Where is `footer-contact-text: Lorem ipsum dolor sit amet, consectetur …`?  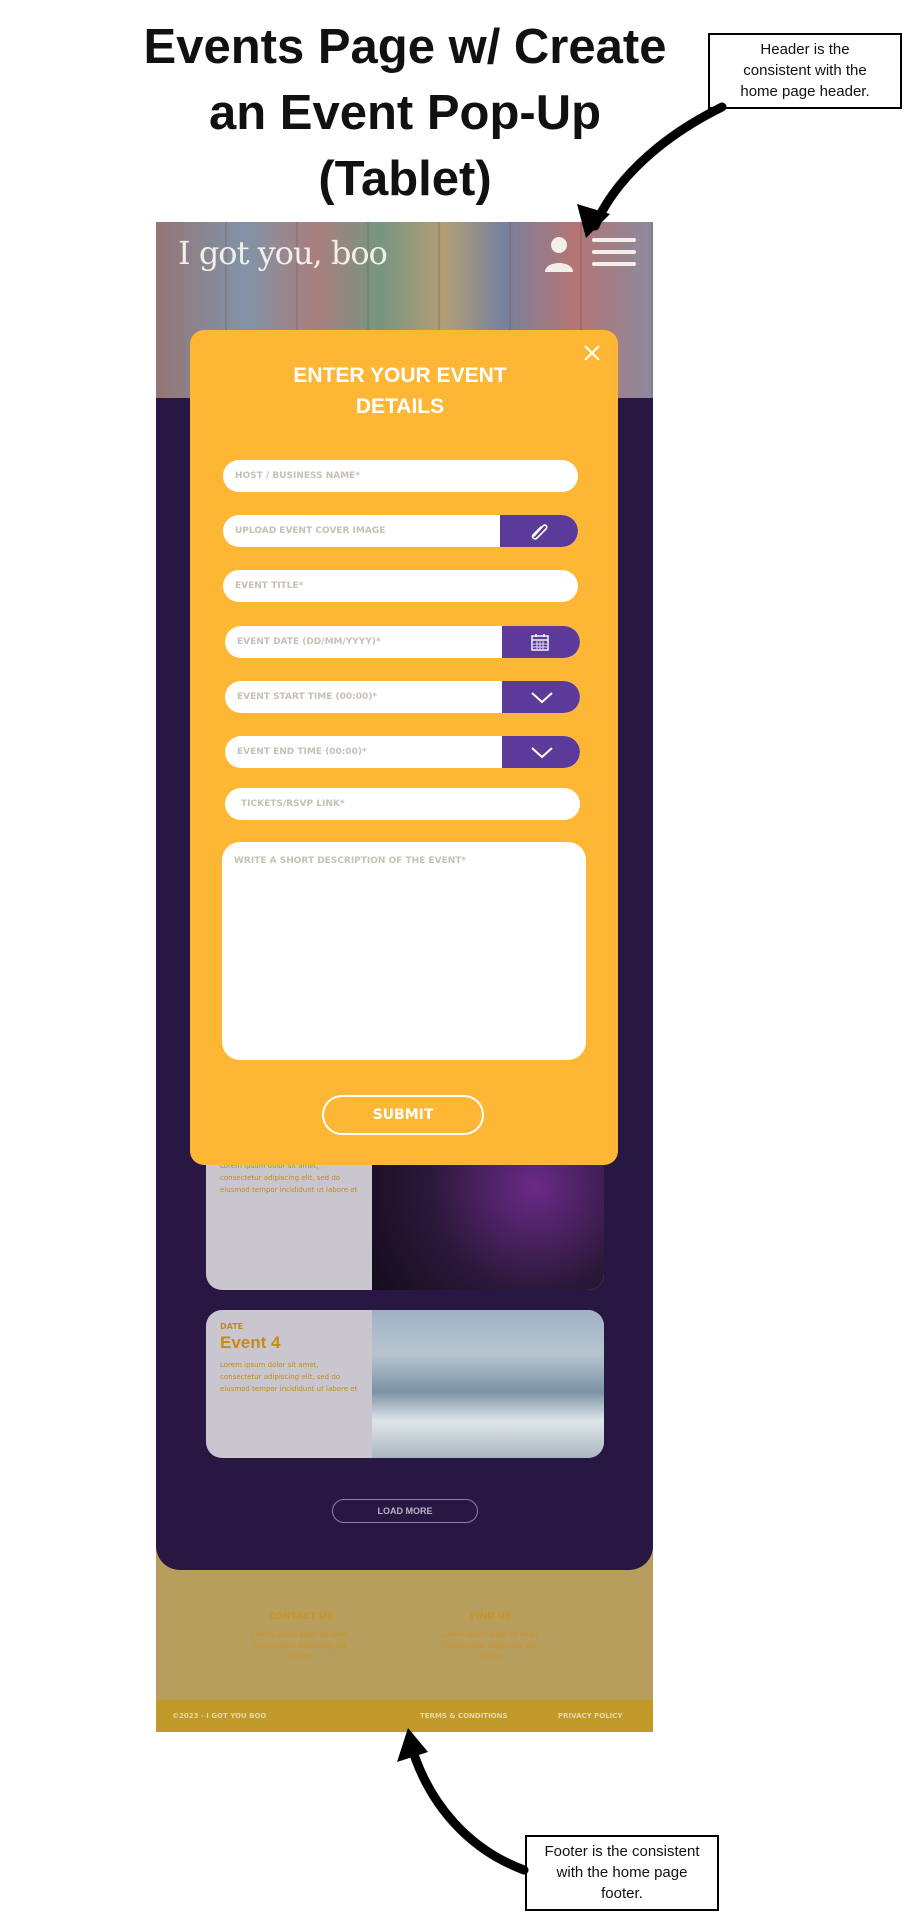 footer-contact-text: Lorem ipsum dolor sit amet, consectetur … is located at coordinates (301, 1646).